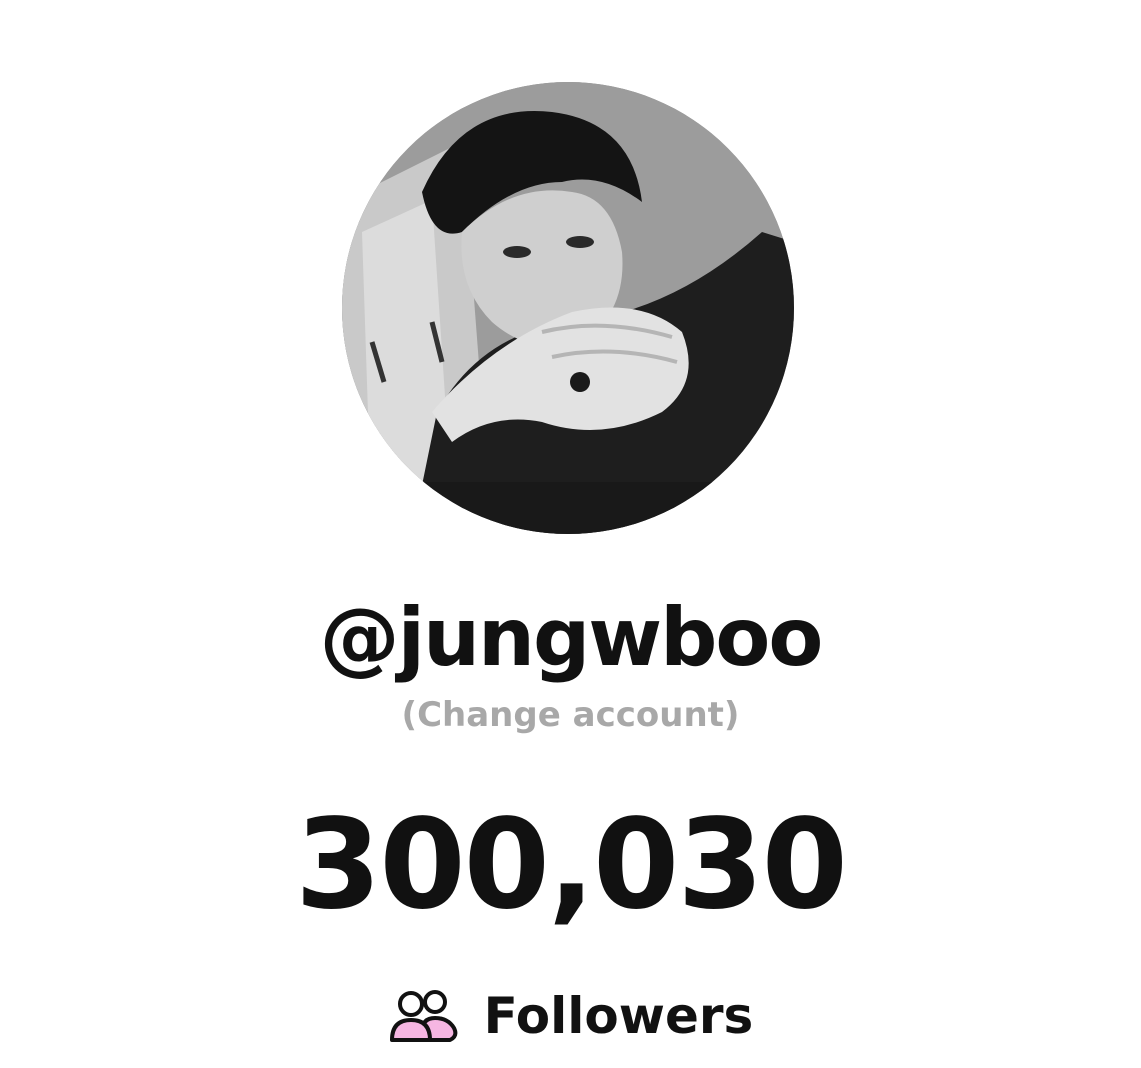 The image size is (1141, 1068). Describe the element at coordinates (424, 1016) in the screenshot. I see `users-icon` at that location.